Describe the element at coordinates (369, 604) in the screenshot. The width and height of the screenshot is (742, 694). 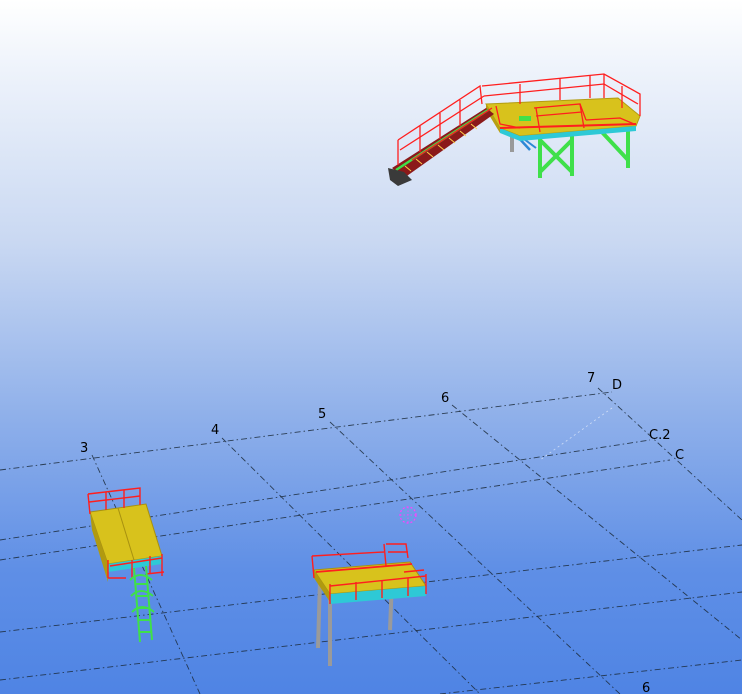
I see `column-platform-assembly` at that location.